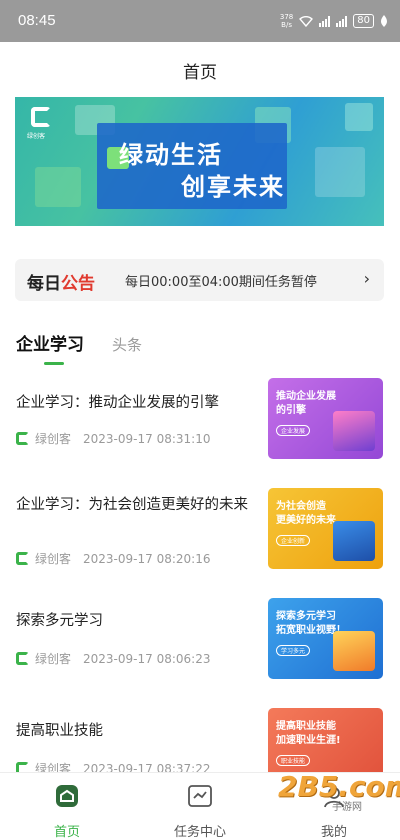 The image size is (400, 840). I want to click on article-title: 企业学习：为社会创造更美好的未来, so click(134, 505).